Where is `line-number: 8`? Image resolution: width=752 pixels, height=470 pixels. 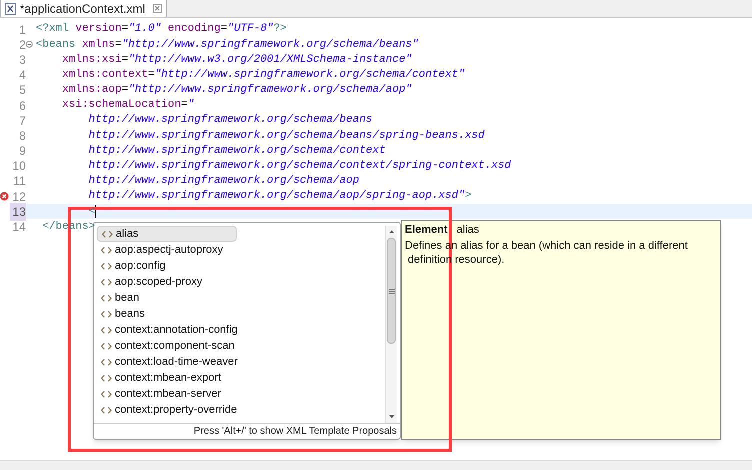 line-number: 8 is located at coordinates (22, 136).